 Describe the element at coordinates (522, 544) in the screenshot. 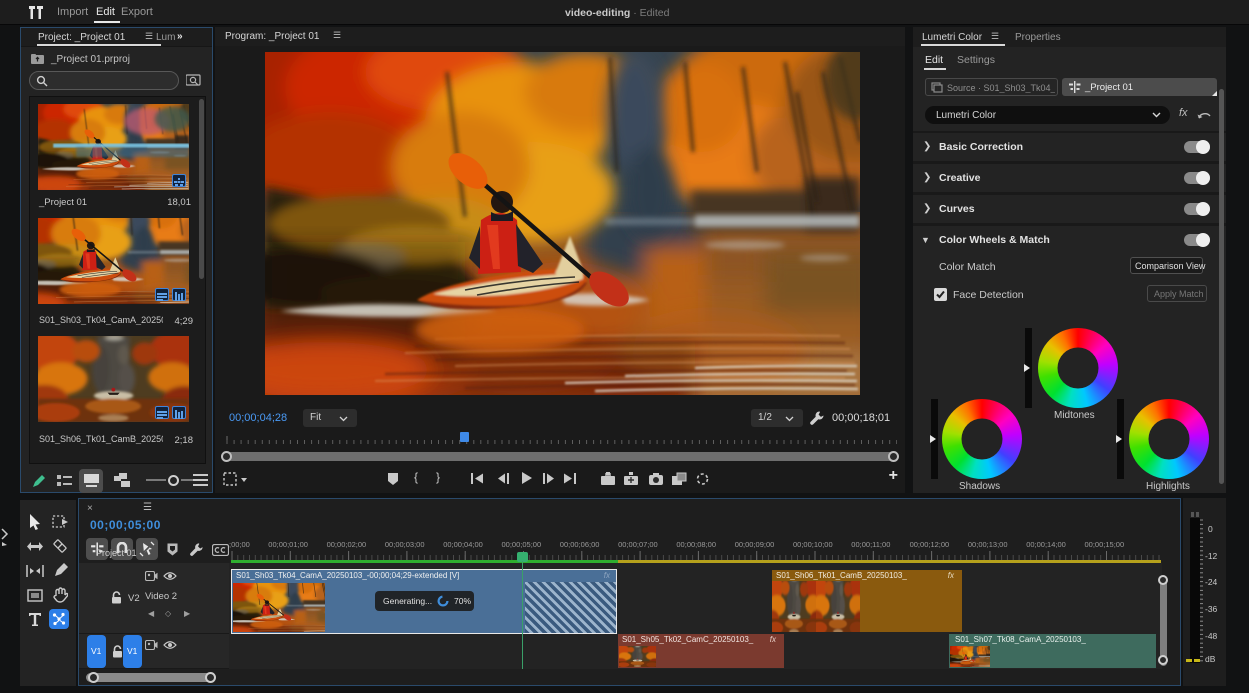

I see `svg-text: 00;00;05;00` at that location.